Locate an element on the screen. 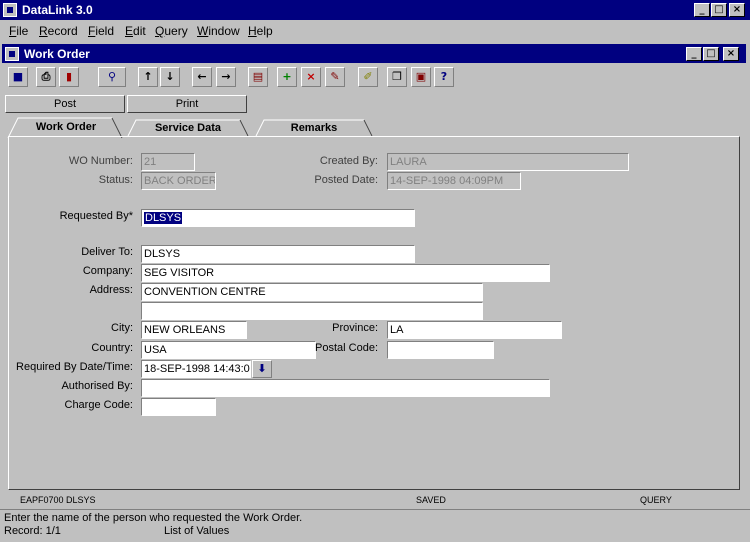 The width and height of the screenshot is (750, 542). delete-record-icon: × is located at coordinates (311, 77).